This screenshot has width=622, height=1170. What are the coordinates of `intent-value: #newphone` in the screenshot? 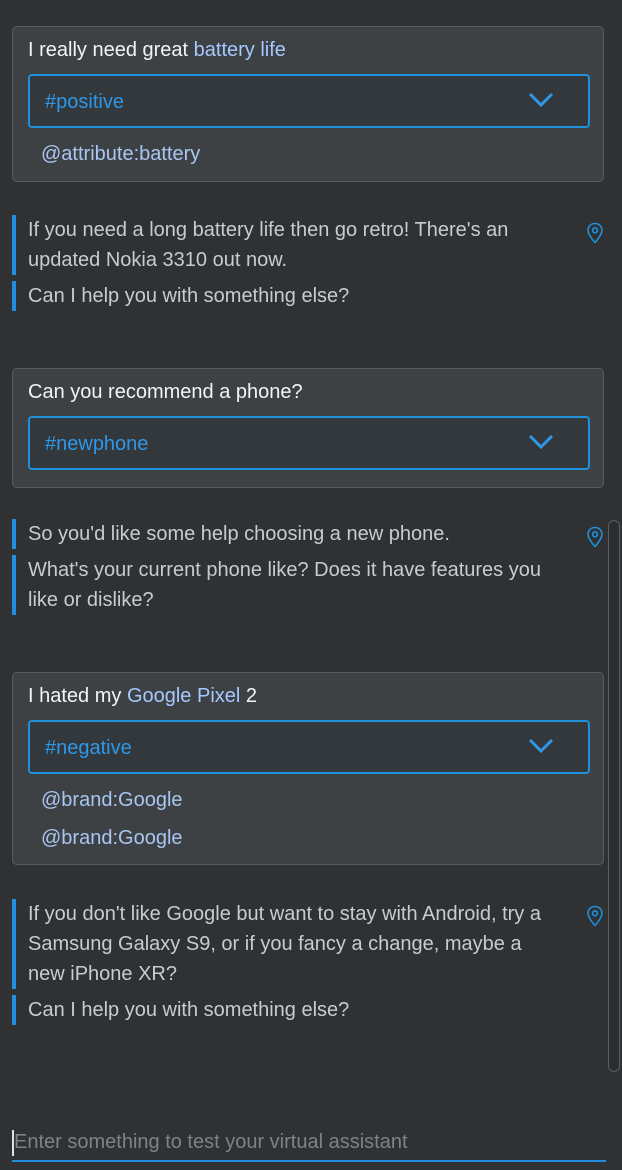 It's located at (97, 444).